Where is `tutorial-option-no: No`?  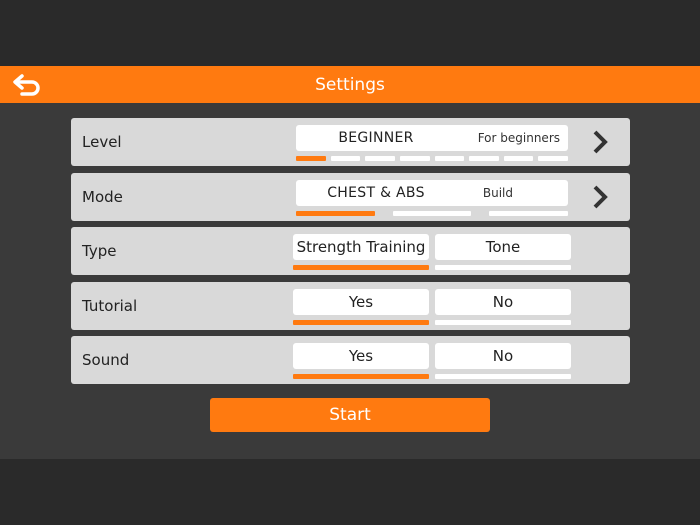
tutorial-option-no: No is located at coordinates (503, 302).